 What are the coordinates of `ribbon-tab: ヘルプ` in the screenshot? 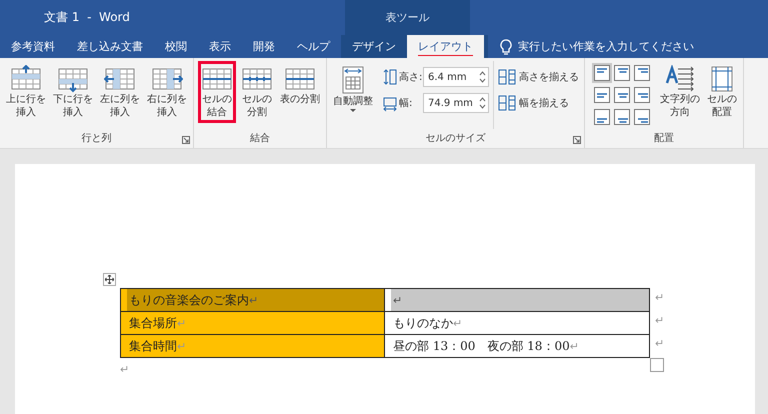 It's located at (313, 46).